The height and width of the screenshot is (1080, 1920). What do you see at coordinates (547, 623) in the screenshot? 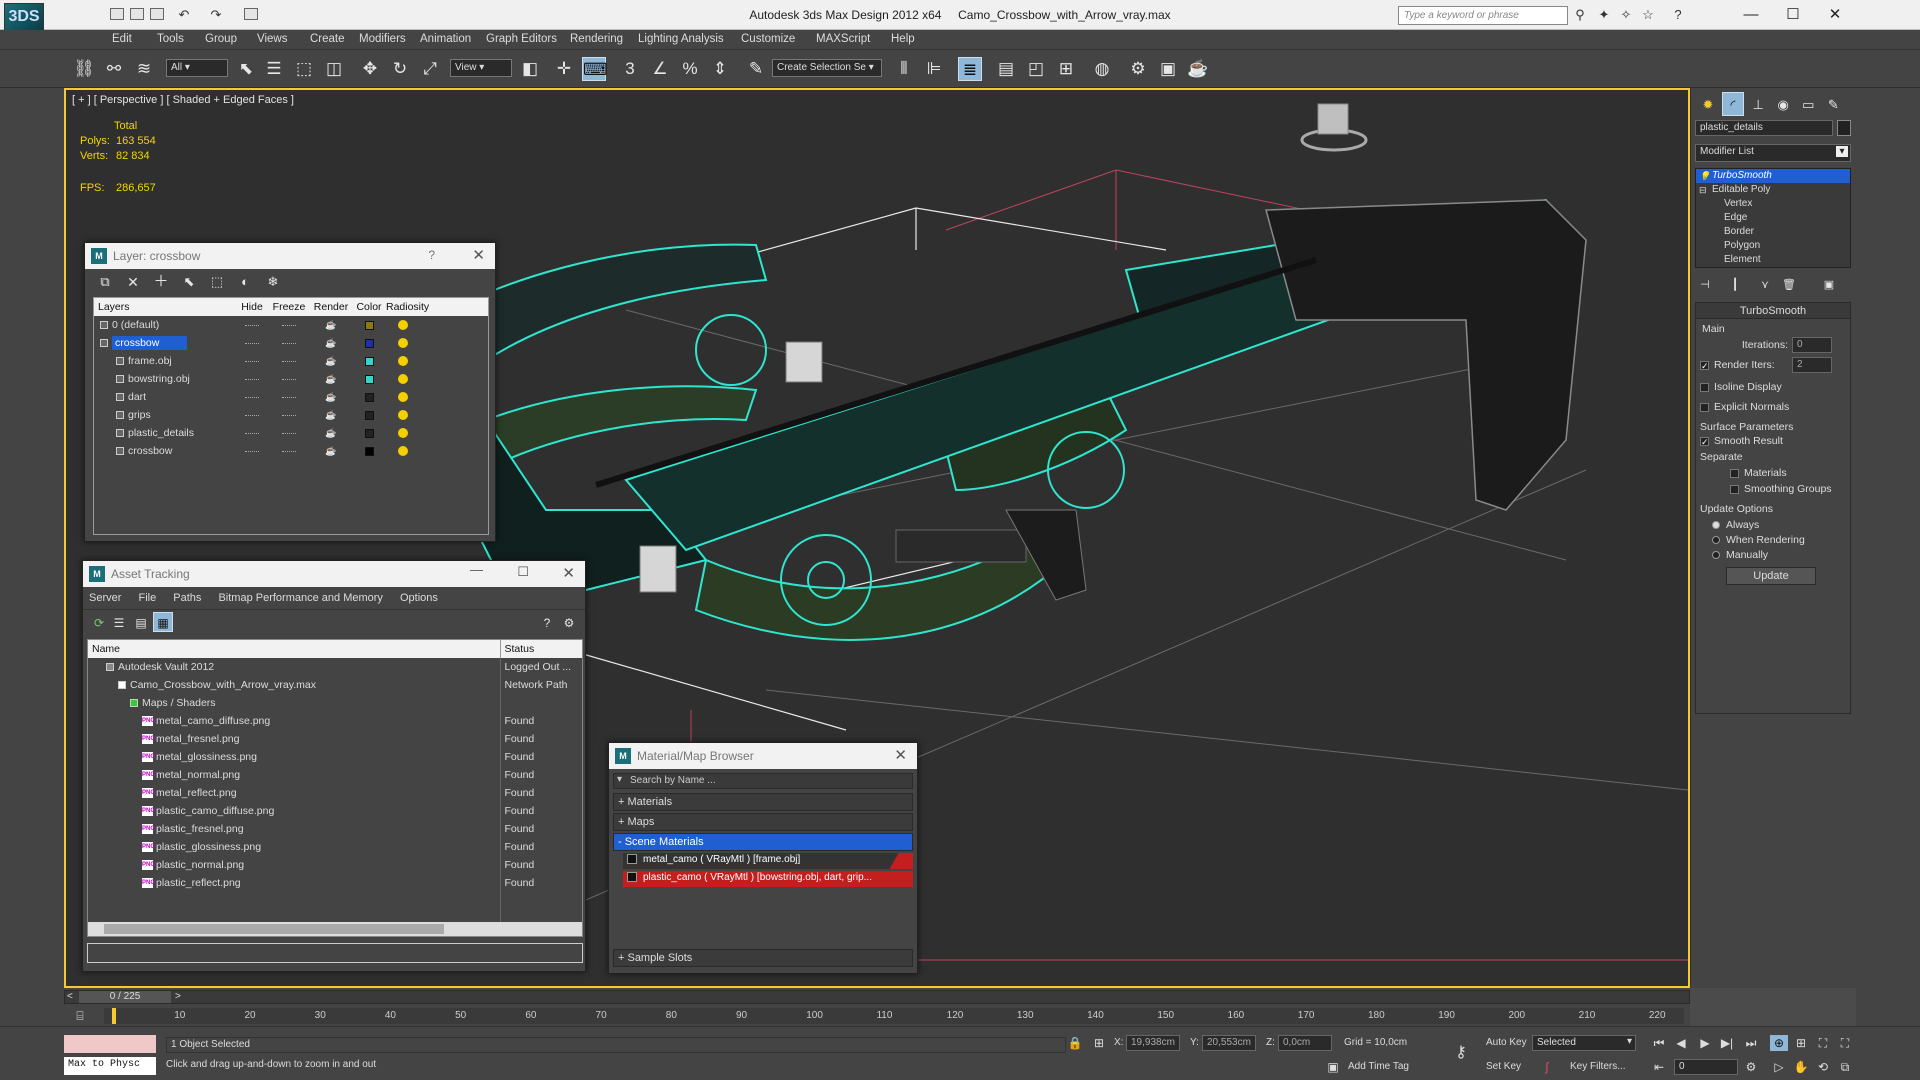
I see `asset-help-icon: ?` at bounding box center [547, 623].